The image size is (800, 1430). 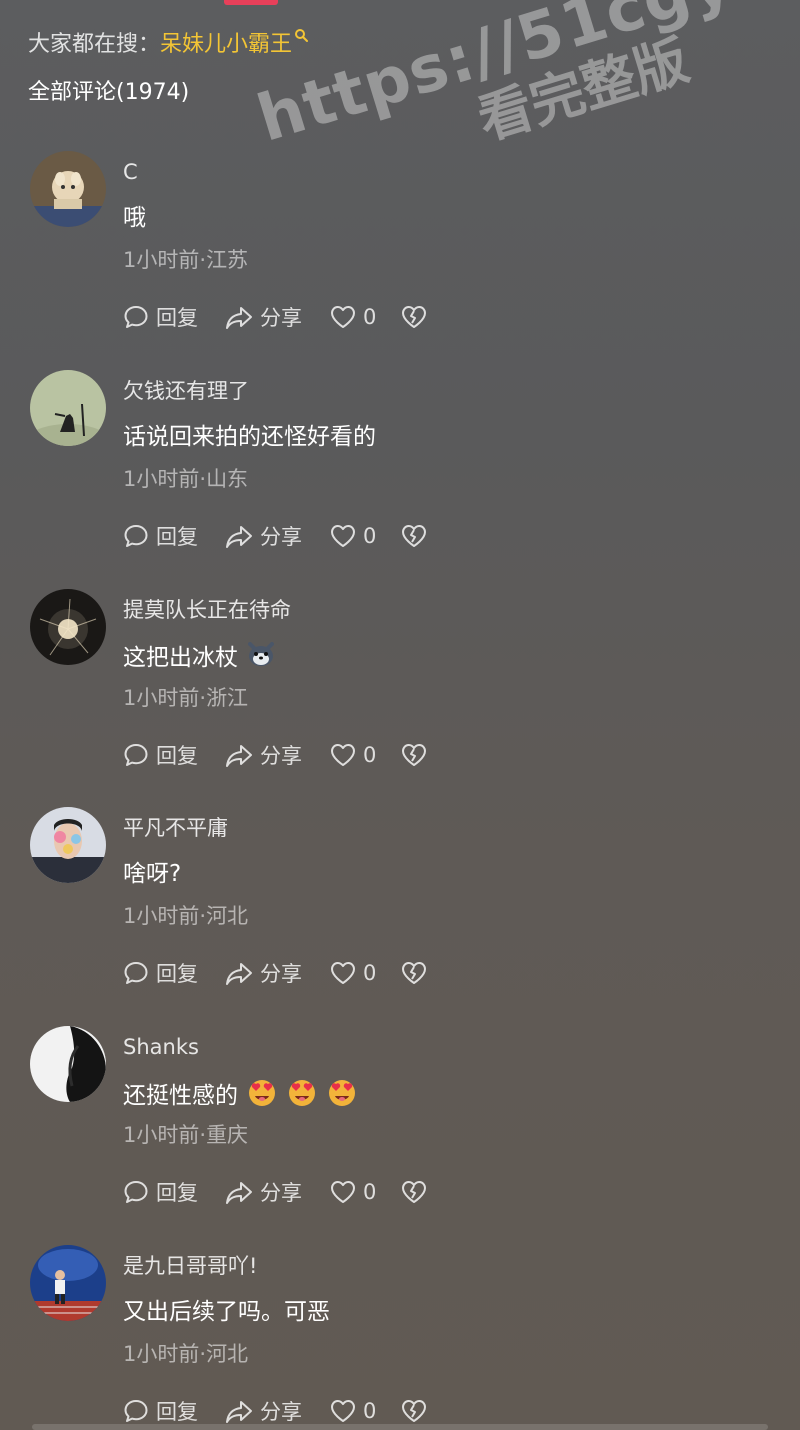 What do you see at coordinates (301, 35) in the screenshot?
I see `search-icon` at bounding box center [301, 35].